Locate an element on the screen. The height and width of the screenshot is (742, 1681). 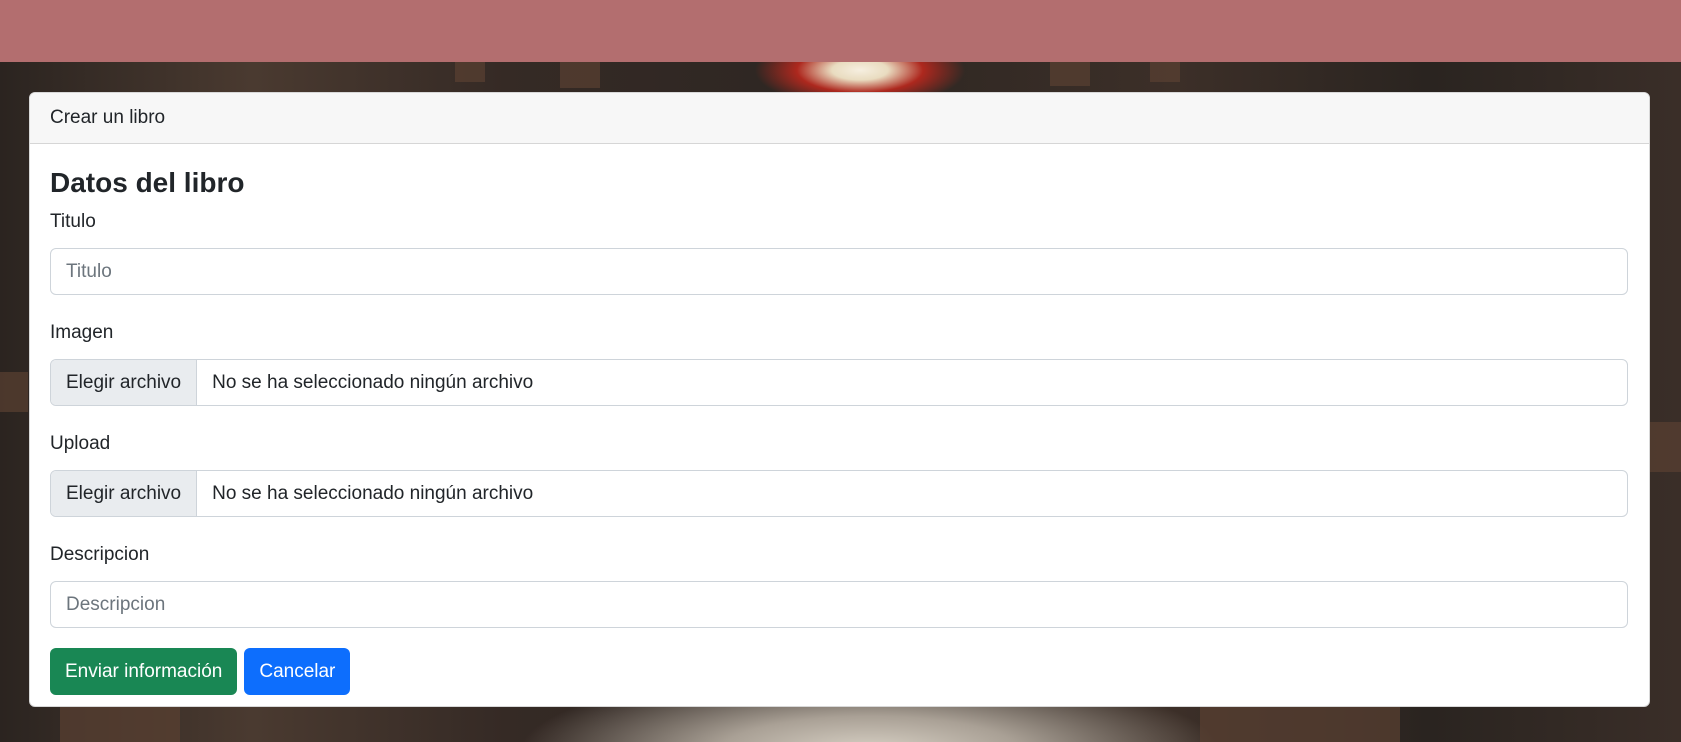
imagen-label: Imagen is located at coordinates (82, 332).